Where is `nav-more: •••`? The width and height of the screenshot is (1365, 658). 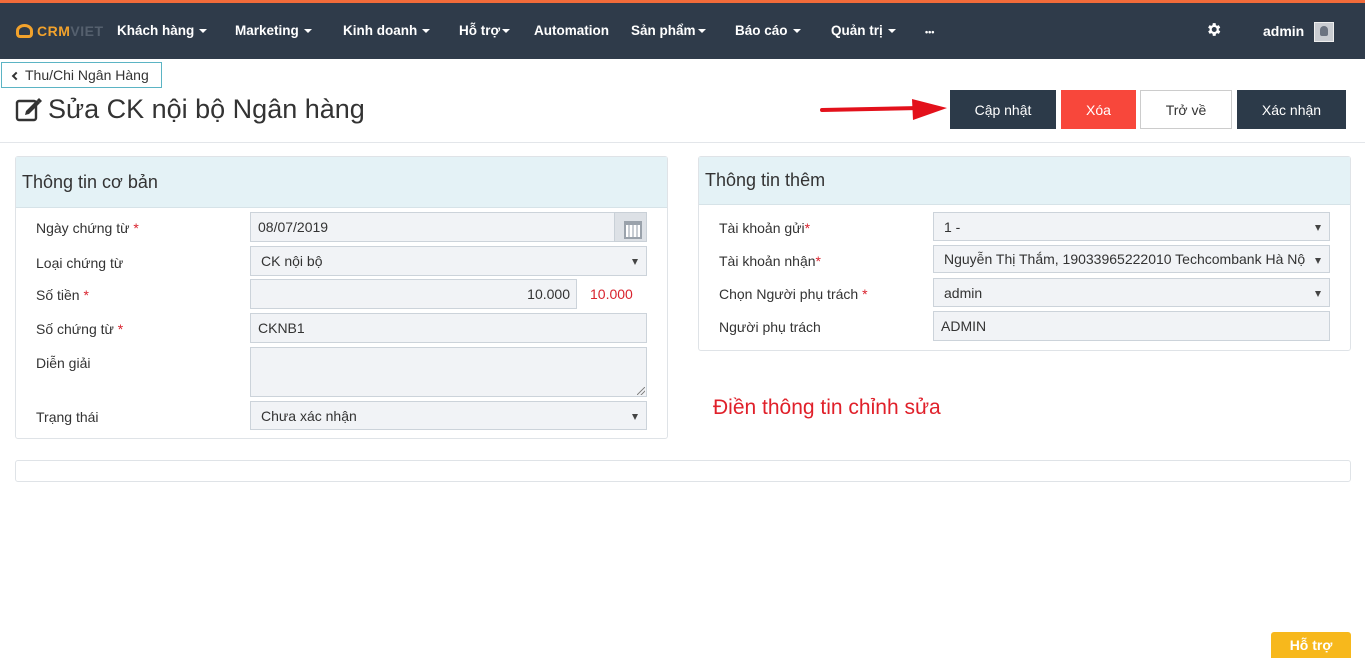 nav-more: ••• is located at coordinates (929, 32).